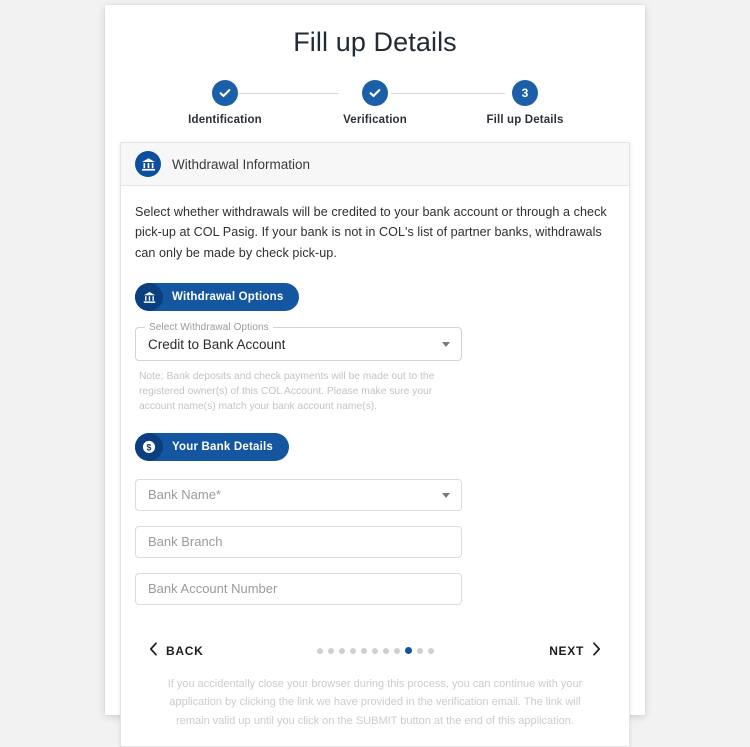 This screenshot has width=750, height=747. I want to click on next-button: NEXT, so click(575, 650).